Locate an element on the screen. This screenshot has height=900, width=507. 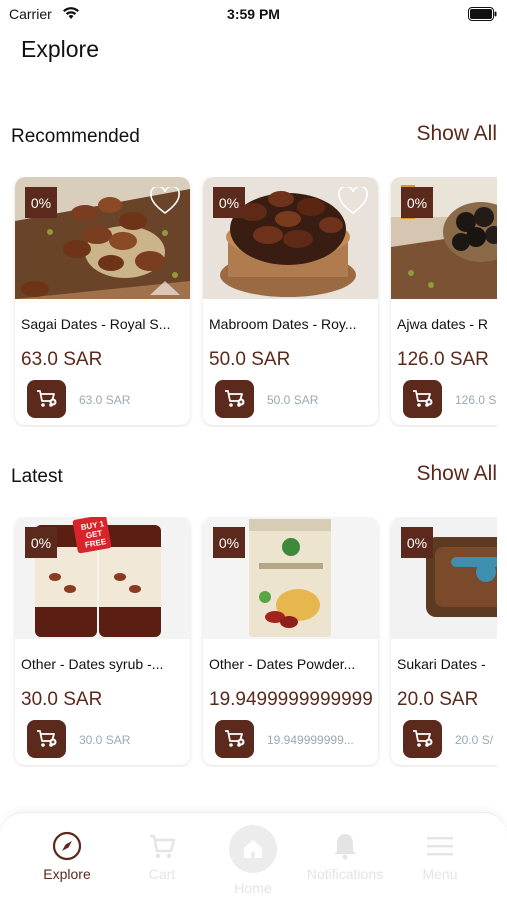
bell-icon is located at coordinates (345, 847).